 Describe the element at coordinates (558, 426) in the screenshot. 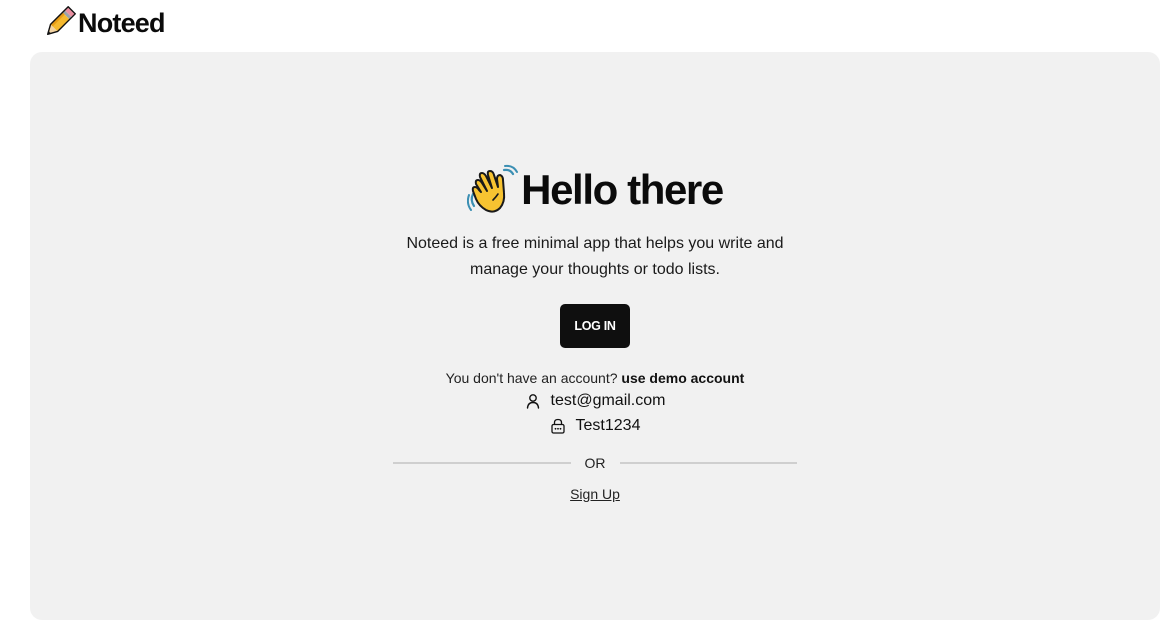

I see `lock-icon` at that location.